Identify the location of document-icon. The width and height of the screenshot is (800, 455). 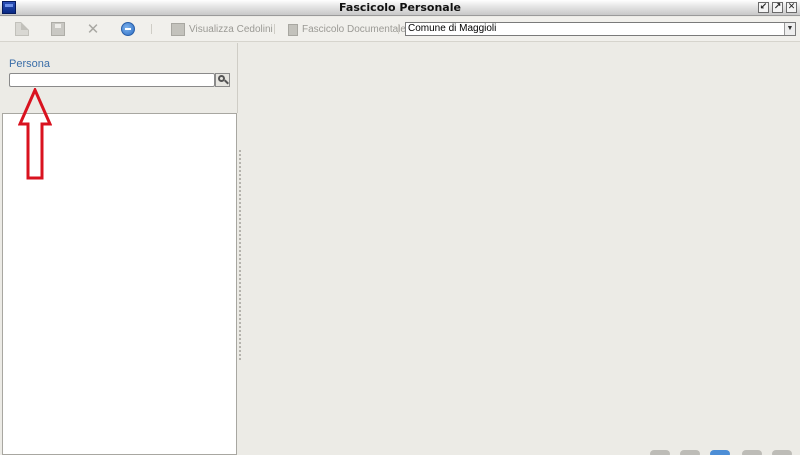
(293, 29).